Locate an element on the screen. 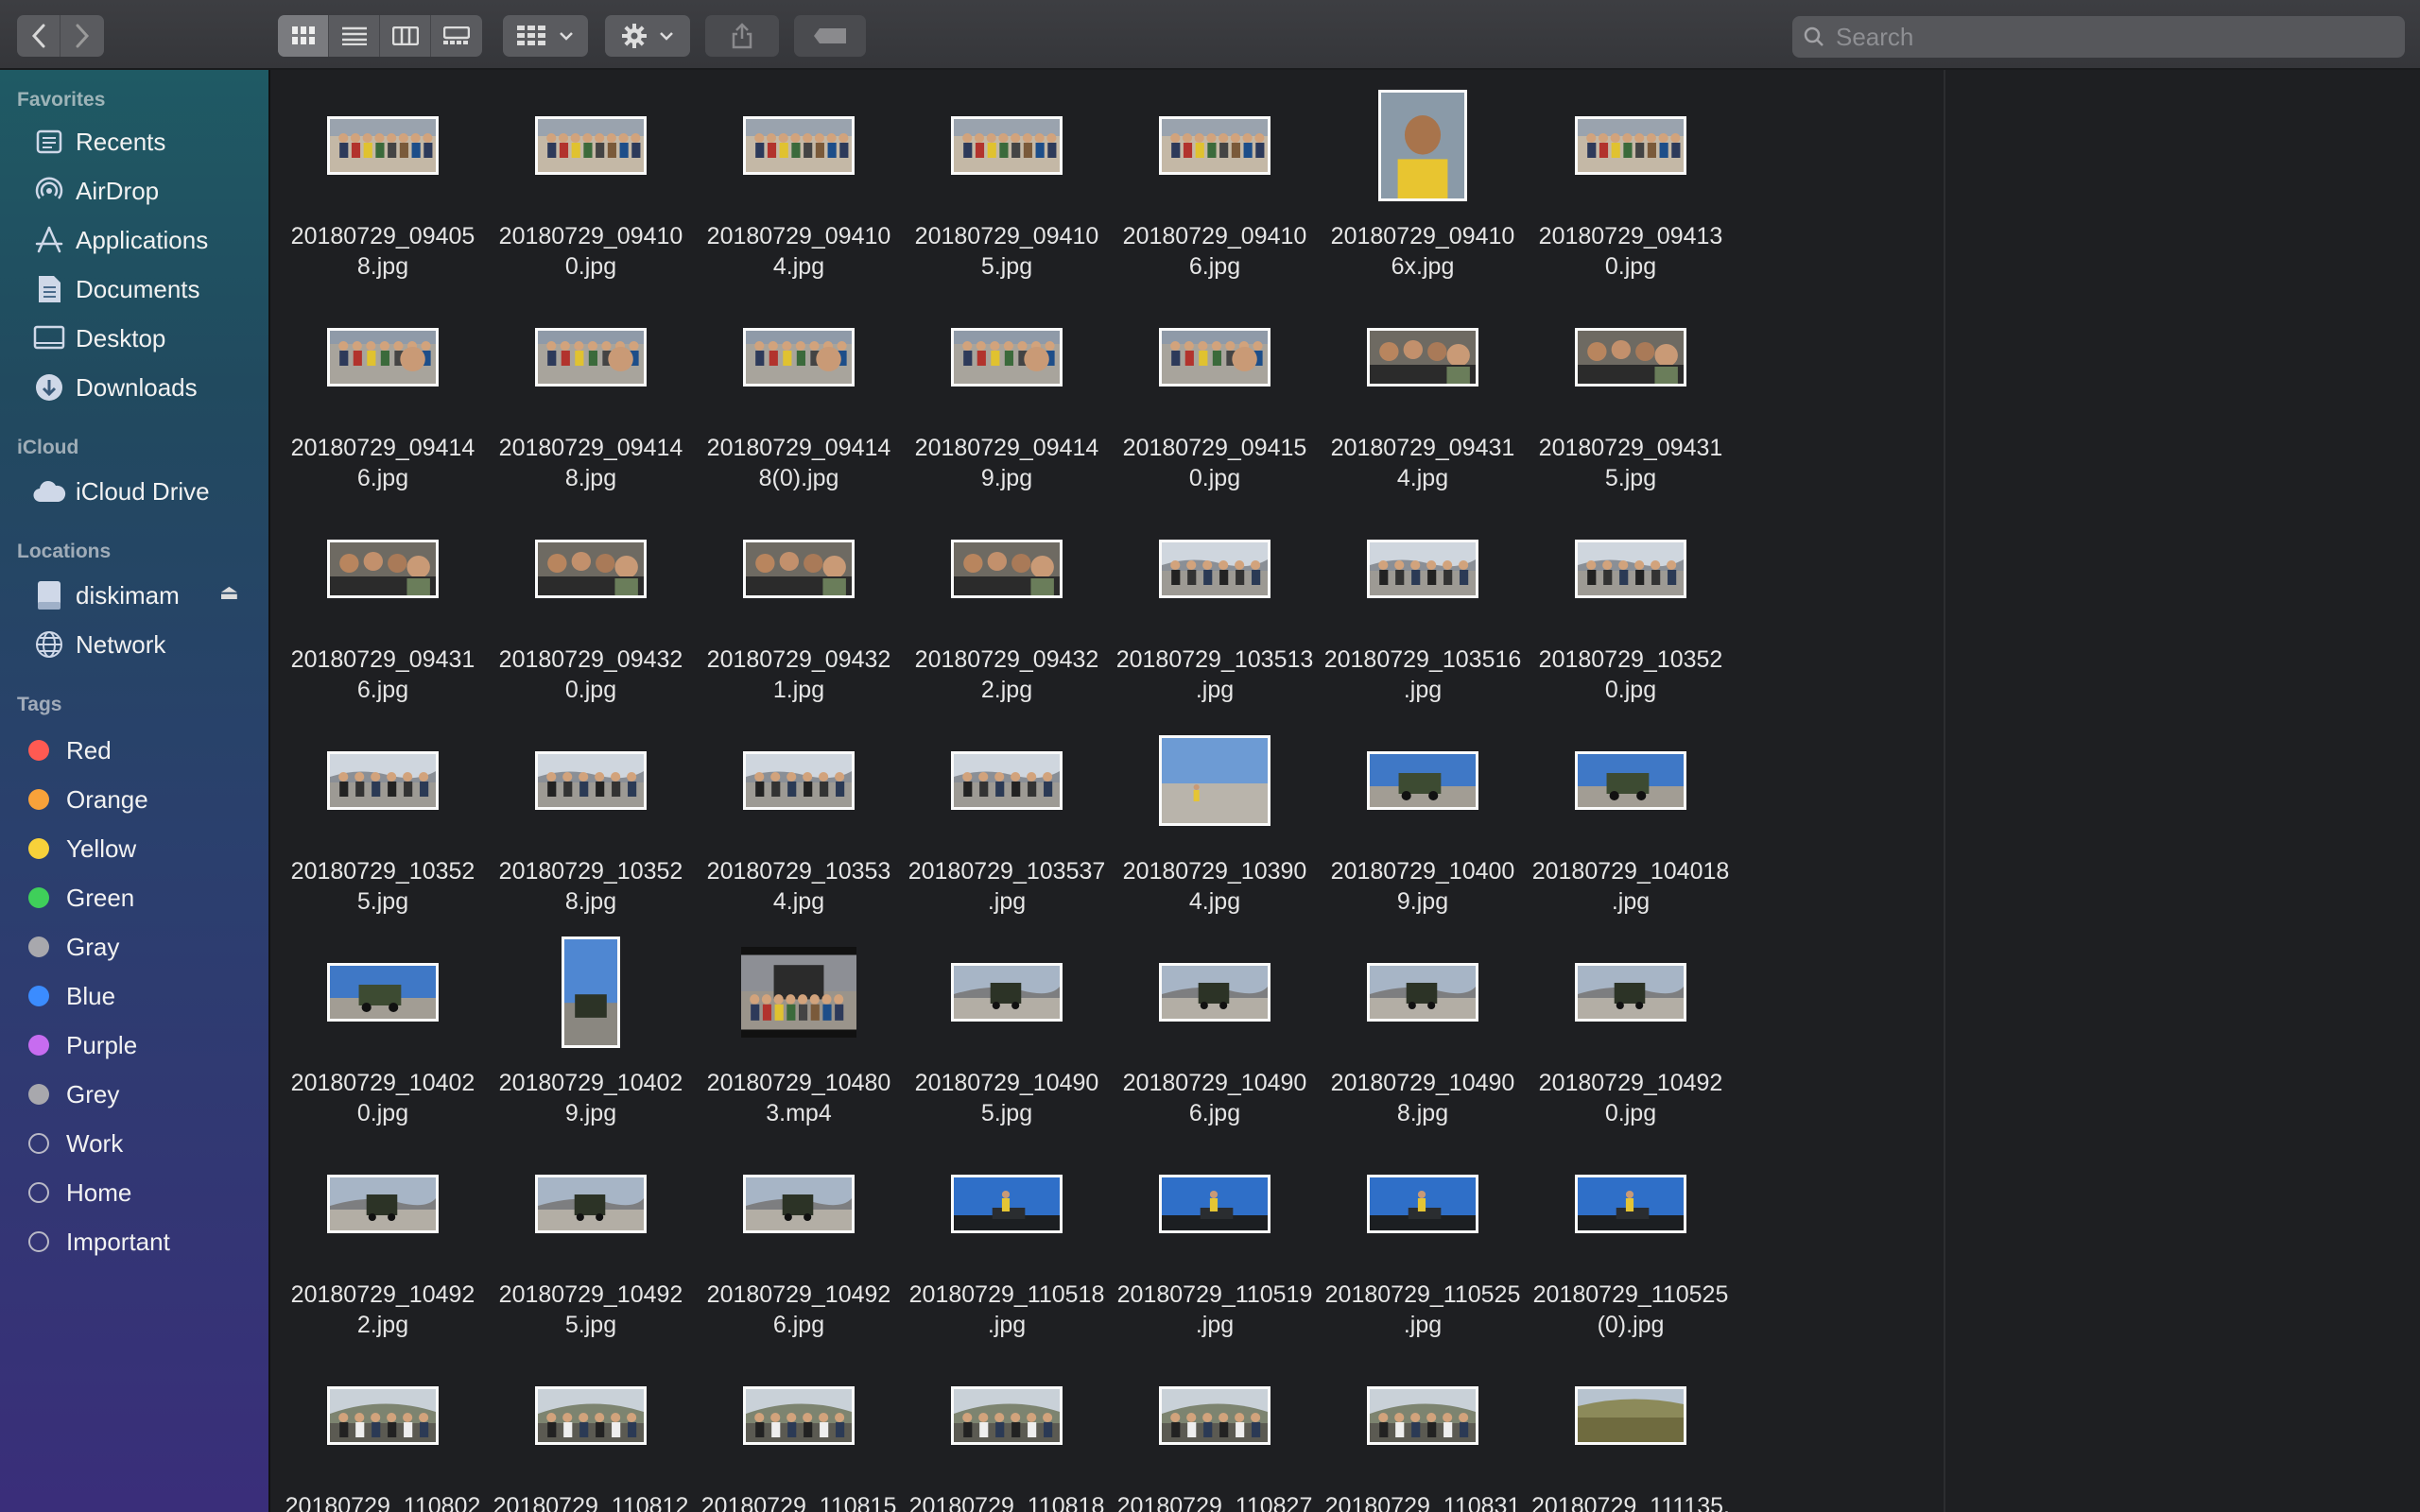 The width and height of the screenshot is (2420, 1512). gallery-view-button is located at coordinates (456, 36).